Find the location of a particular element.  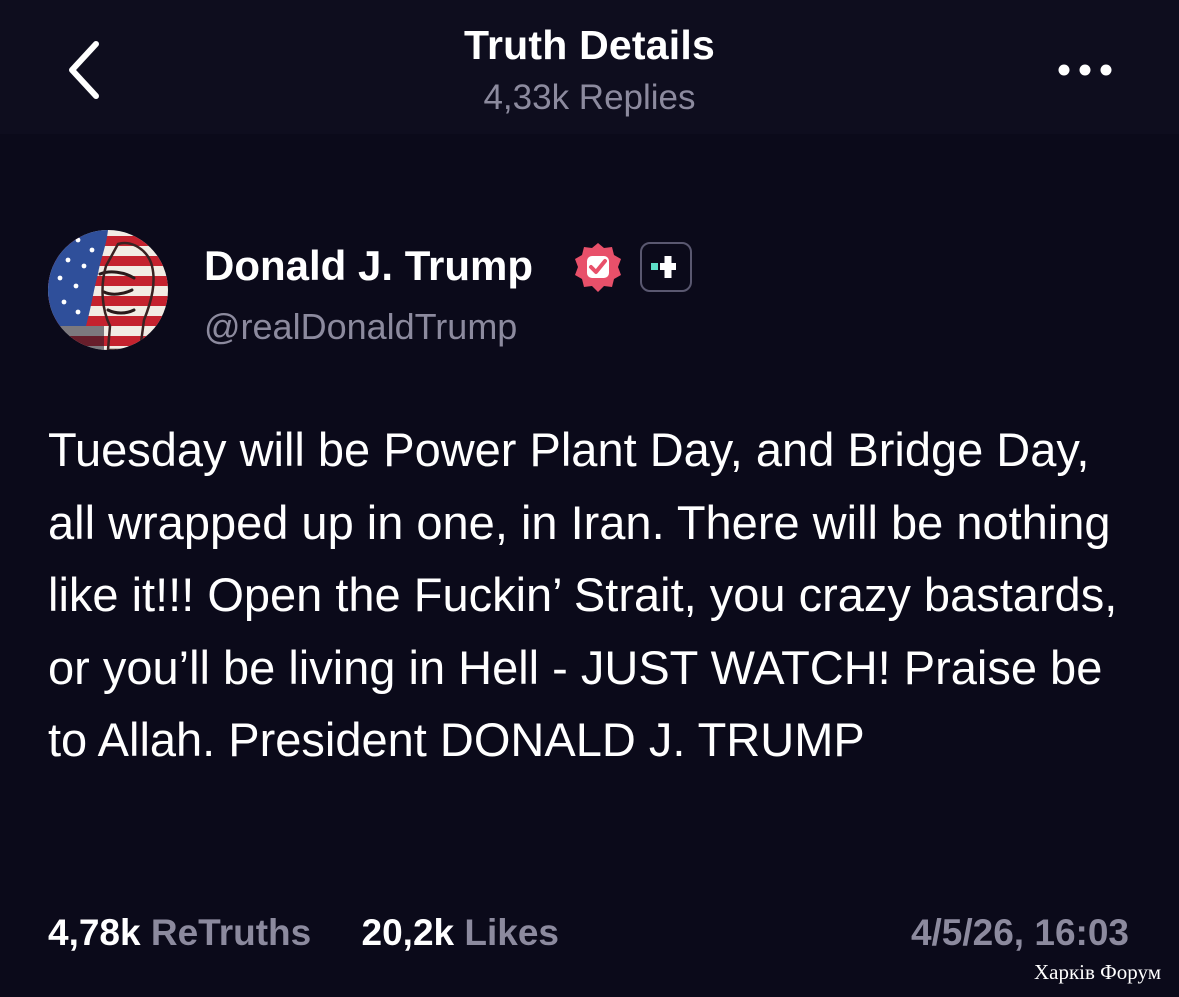

likes-count: 20,2k is located at coordinates (408, 932).